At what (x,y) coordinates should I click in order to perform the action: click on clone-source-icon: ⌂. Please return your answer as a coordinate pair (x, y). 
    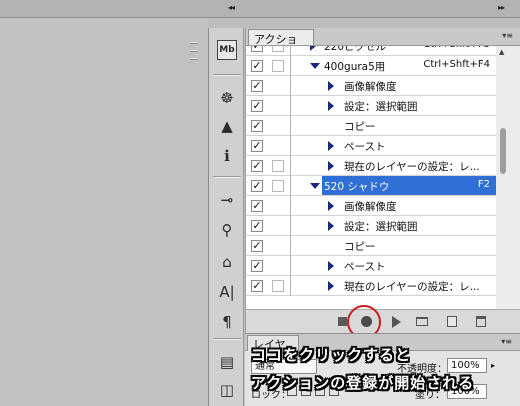
    Looking at the image, I should click on (227, 262).